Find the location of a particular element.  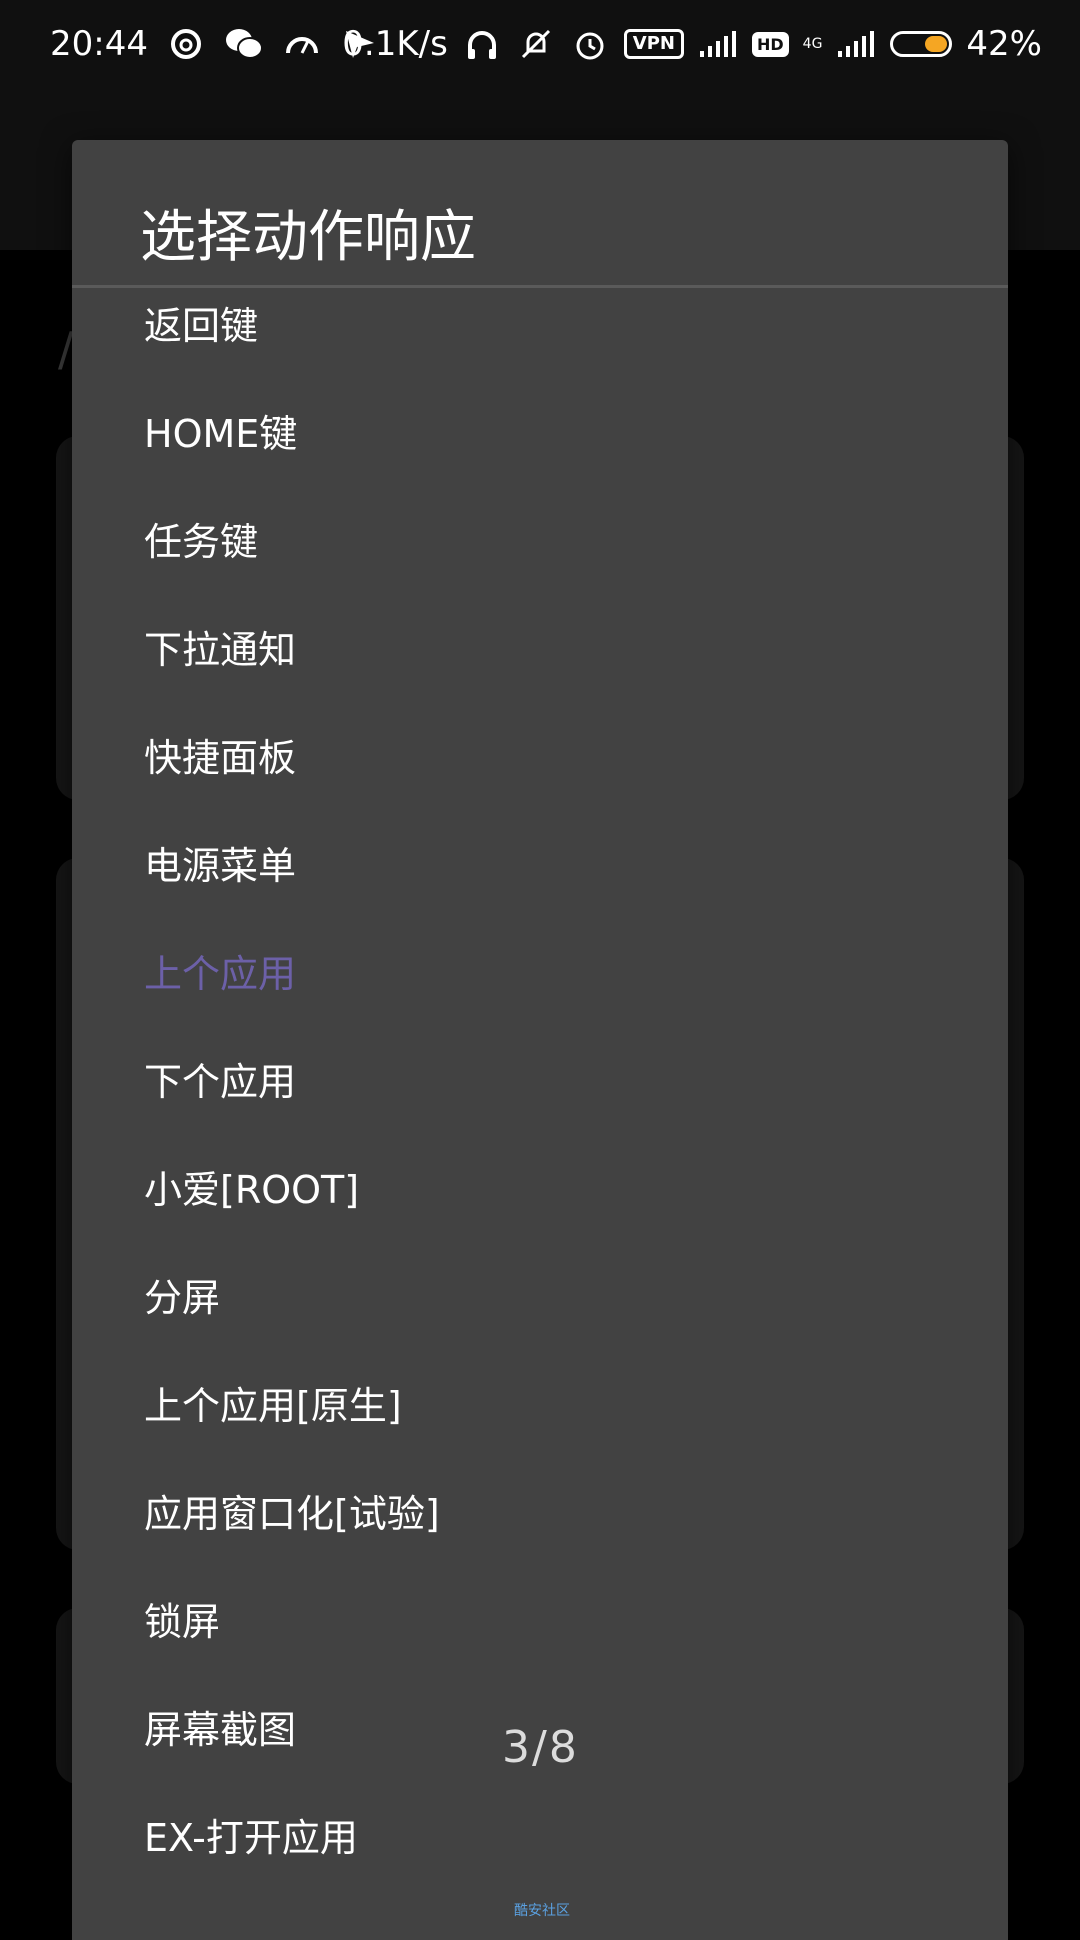

option-back-key: 返回键 is located at coordinates (201, 322).